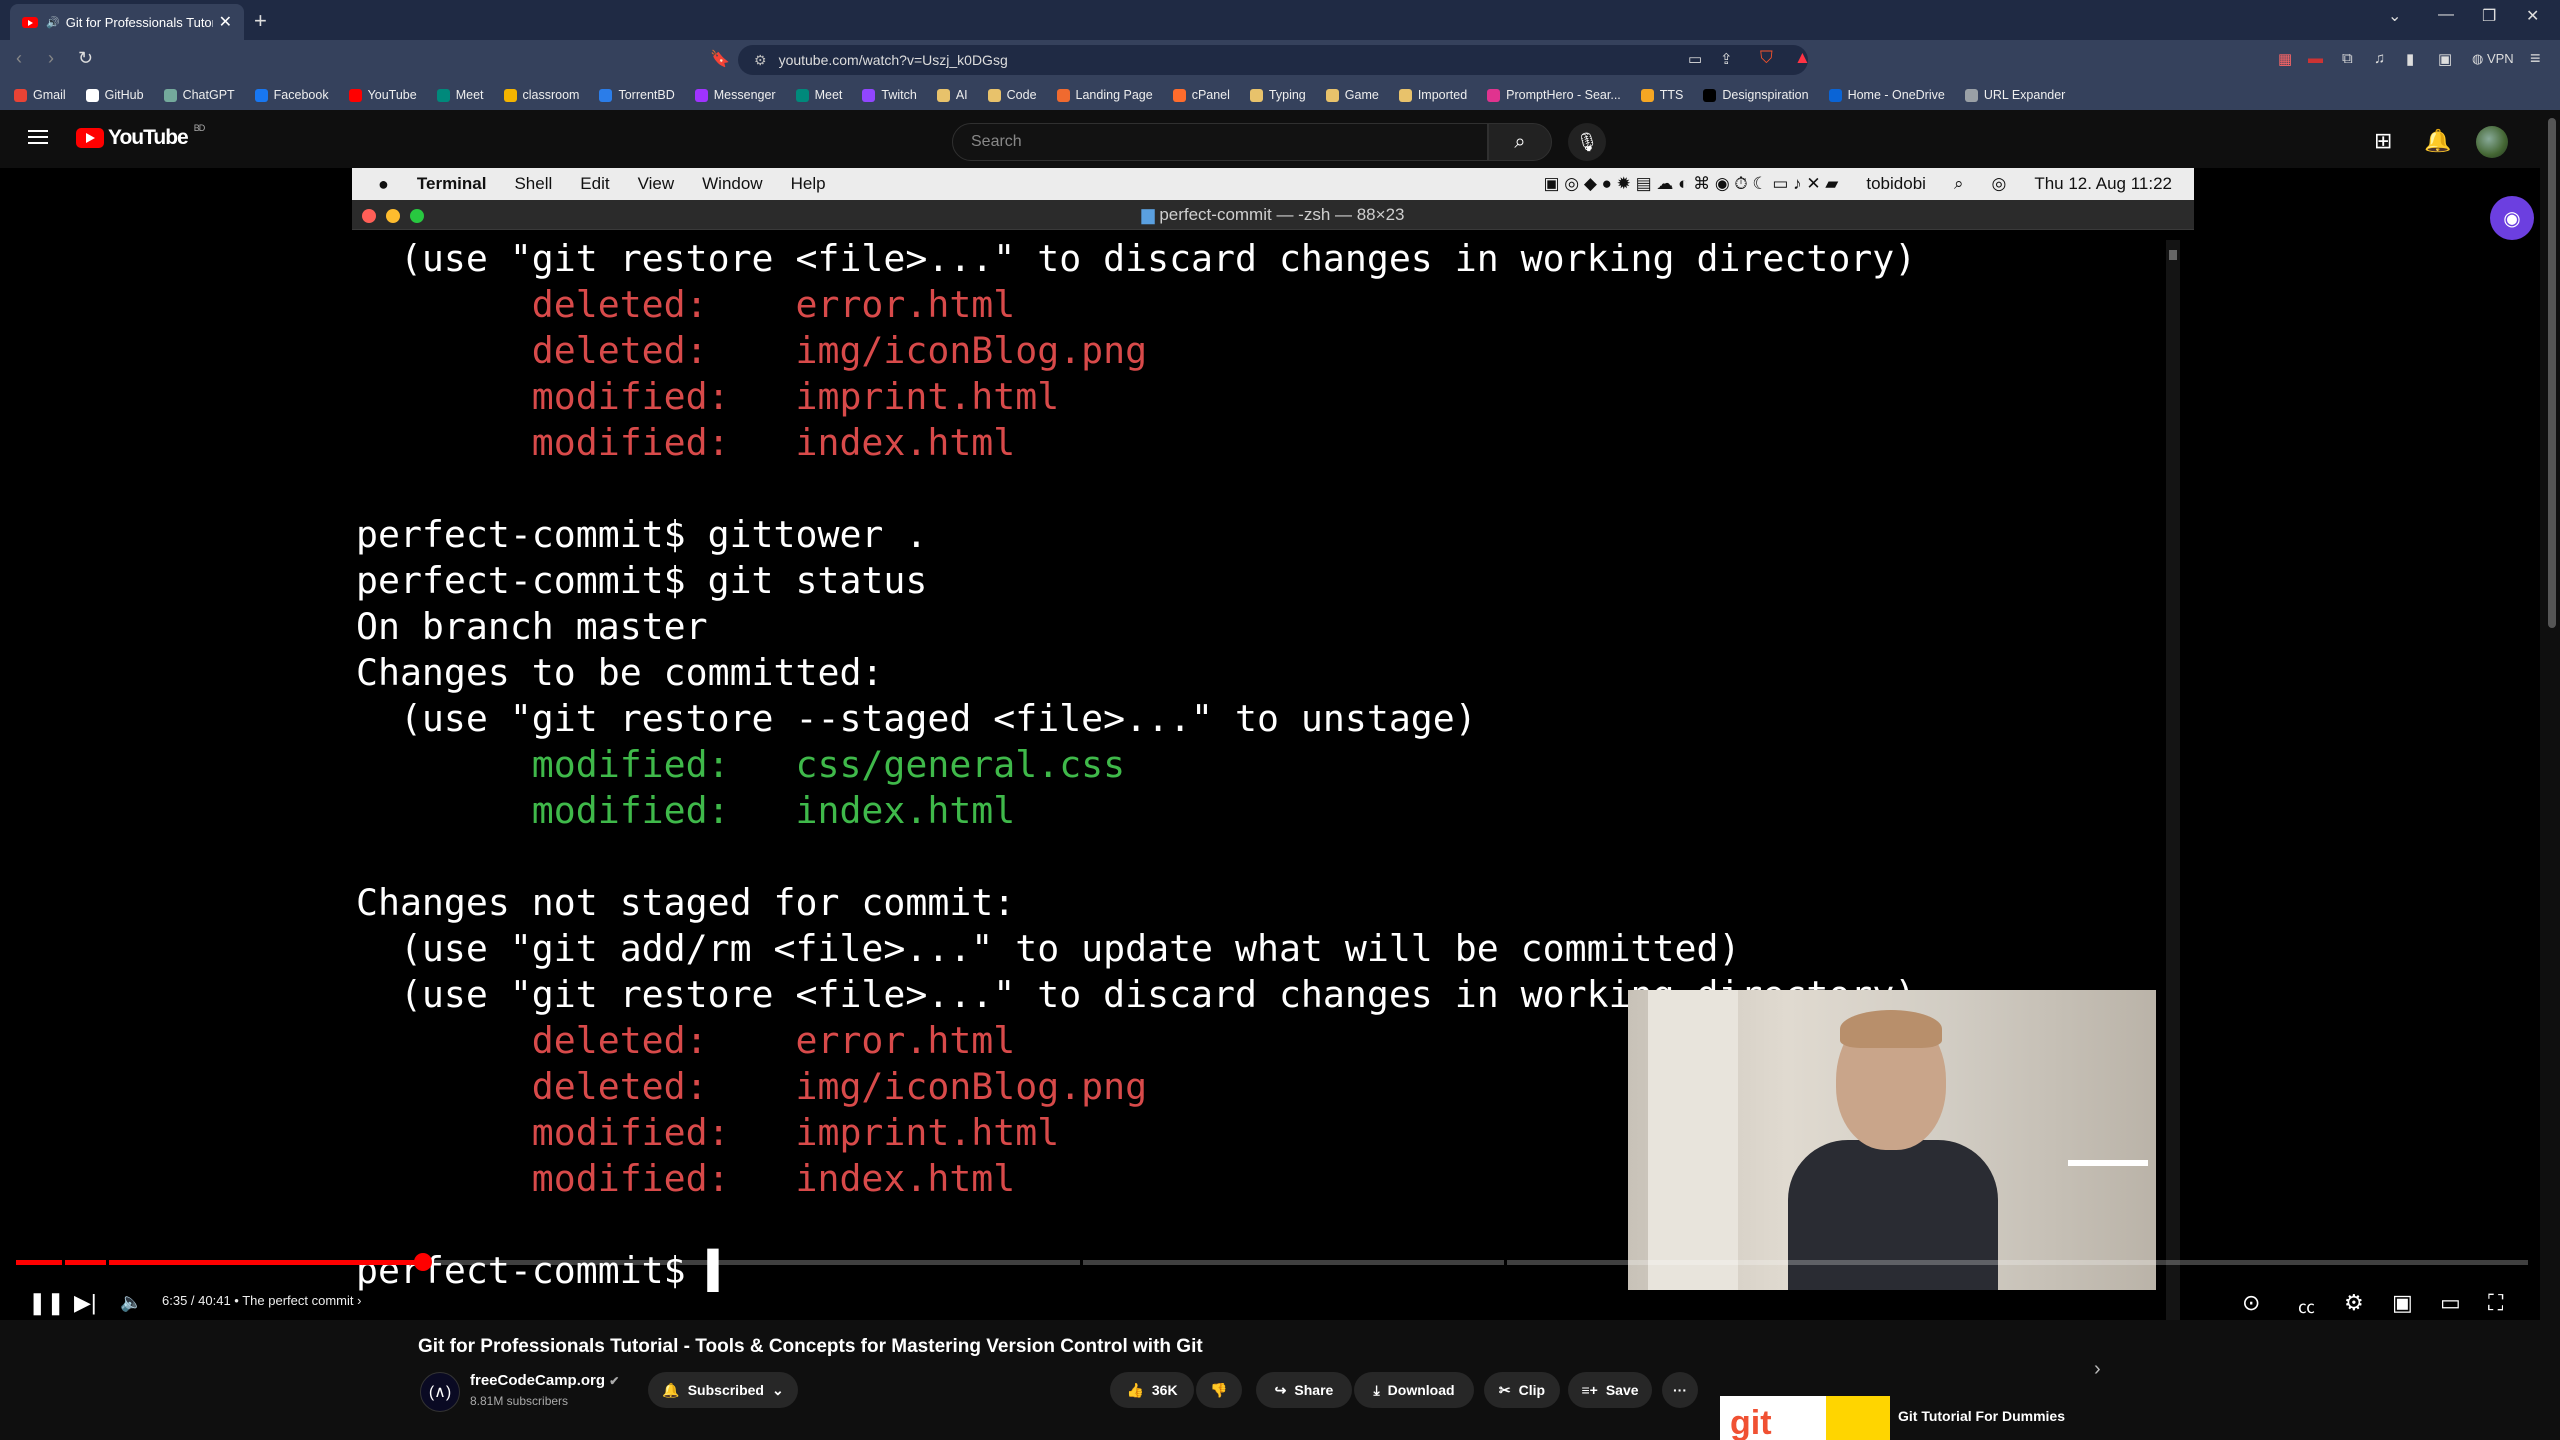 The height and width of the screenshot is (1440, 2560). I want to click on tab-search-icon: ⌄, so click(2394, 16).